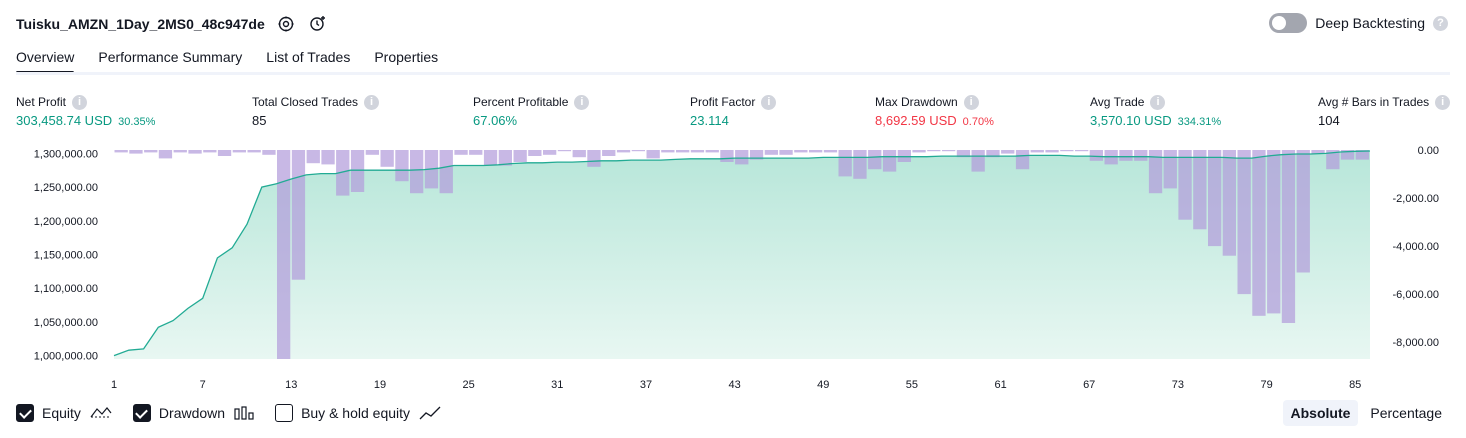  What do you see at coordinates (1406, 413) in the screenshot?
I see `percentage-button: Percentage` at bounding box center [1406, 413].